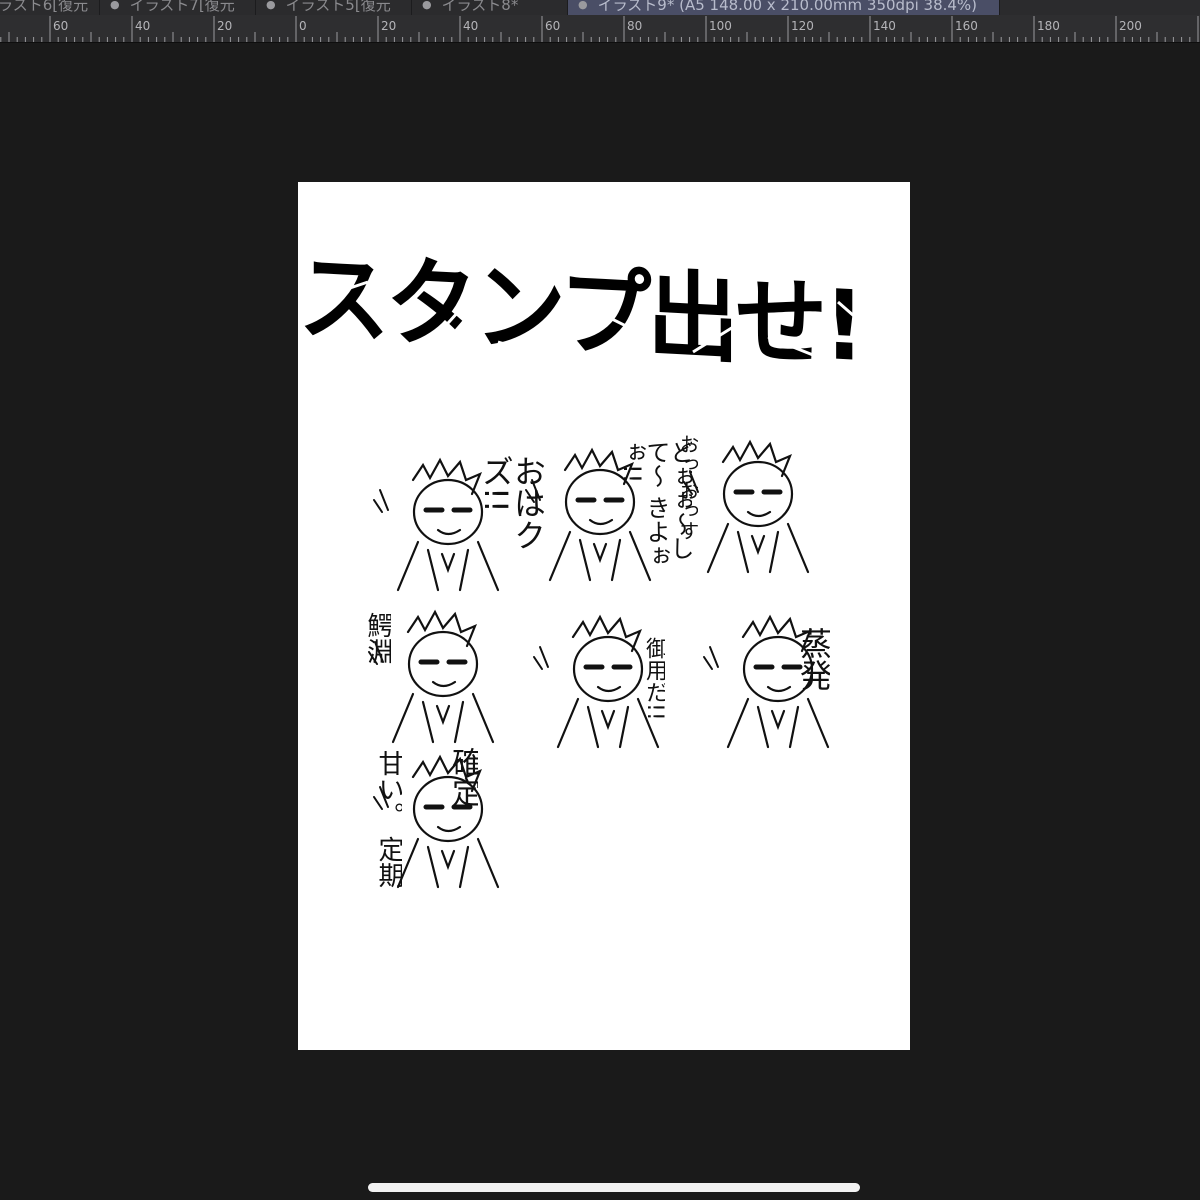 Image resolution: width=1200 pixels, height=1200 pixels. Describe the element at coordinates (303, 26) in the screenshot. I see `ruler-label: 0` at that location.